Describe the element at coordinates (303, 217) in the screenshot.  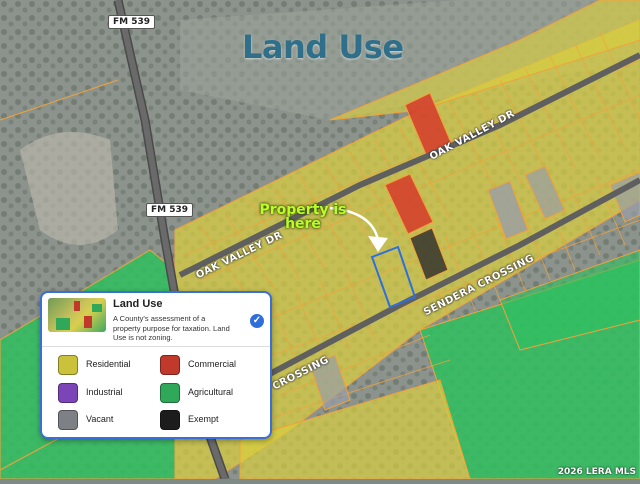
I see `property-callout: Property is here` at that location.